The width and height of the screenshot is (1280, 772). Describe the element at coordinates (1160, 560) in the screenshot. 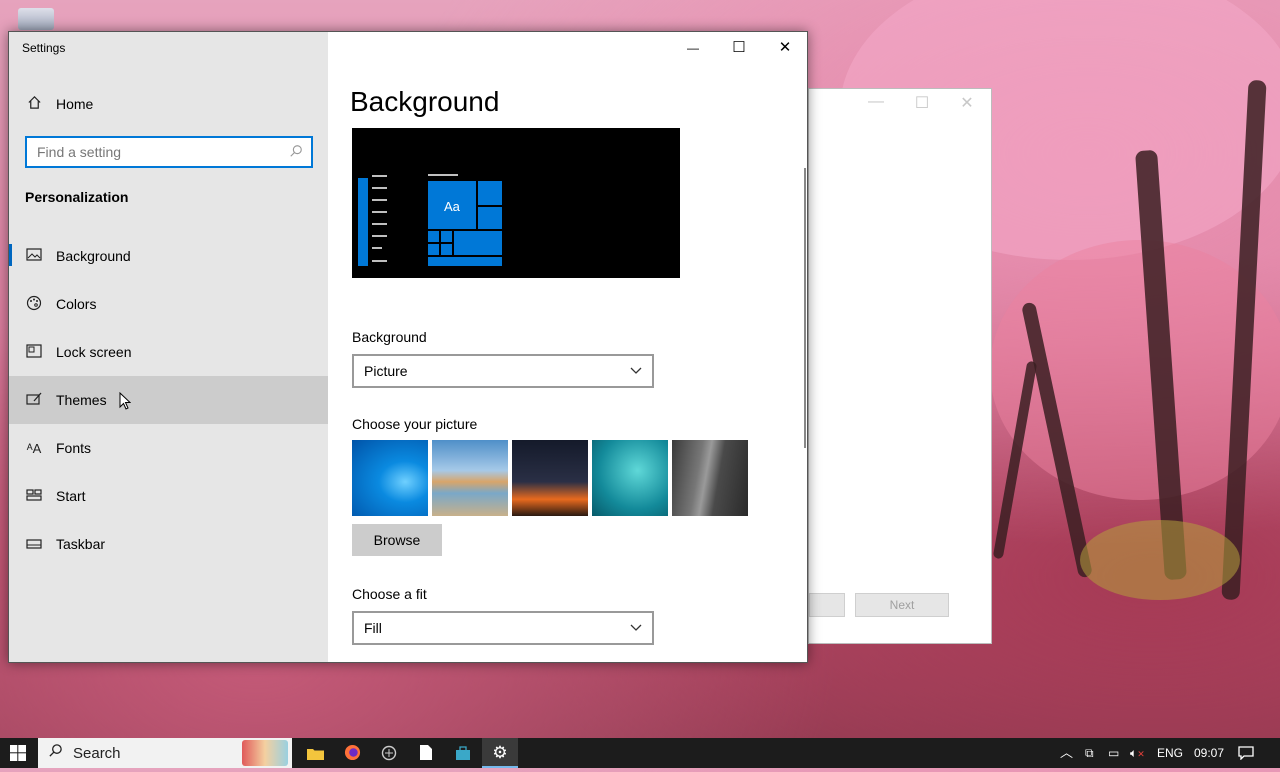

I see `wallpaper-ground` at that location.